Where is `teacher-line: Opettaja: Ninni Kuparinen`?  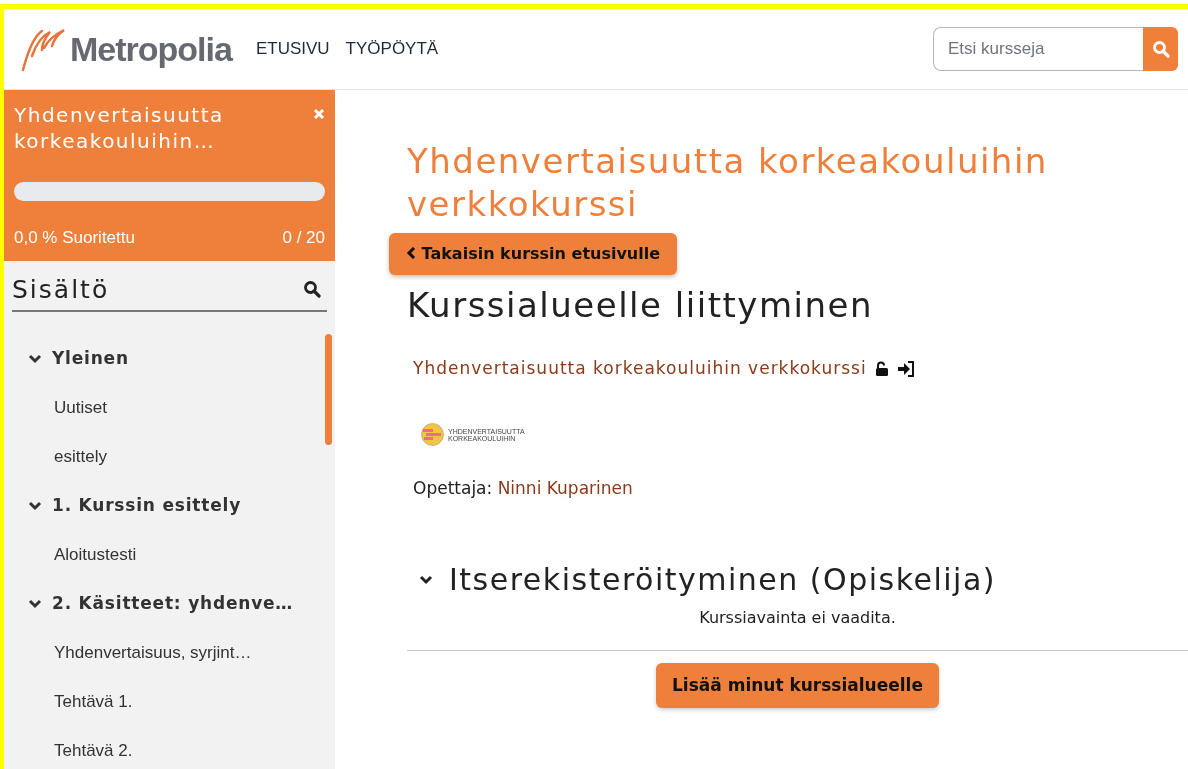
teacher-line: Opettaja: Ninni Kuparinen is located at coordinates (523, 489).